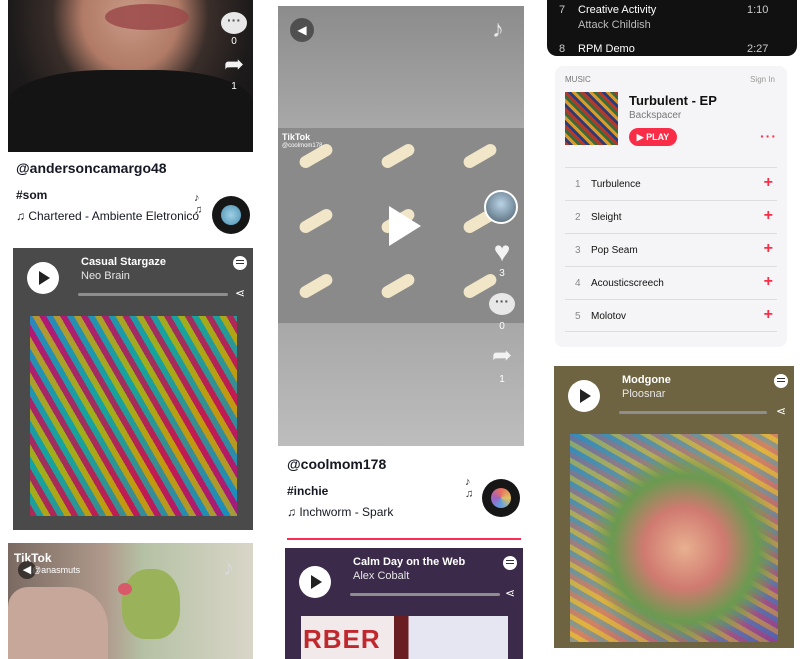  What do you see at coordinates (578, 250) in the screenshot?
I see `track-number: 3` at bounding box center [578, 250].